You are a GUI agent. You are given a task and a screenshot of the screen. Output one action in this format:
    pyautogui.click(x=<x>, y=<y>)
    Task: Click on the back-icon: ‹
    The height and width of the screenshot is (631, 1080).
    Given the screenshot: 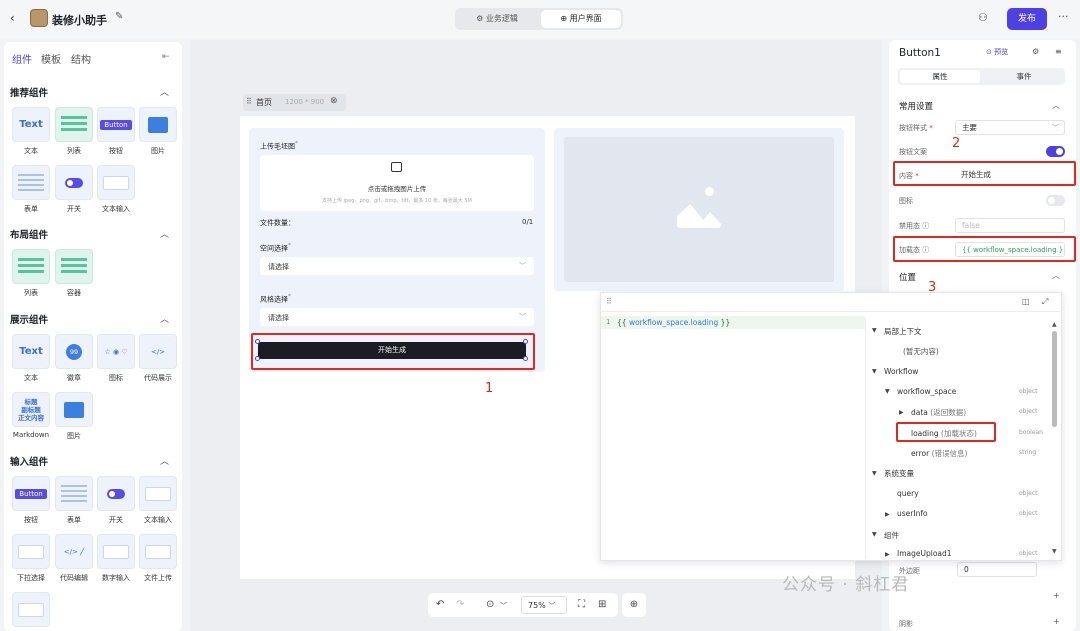 What is the action you would take?
    pyautogui.click(x=12, y=18)
    